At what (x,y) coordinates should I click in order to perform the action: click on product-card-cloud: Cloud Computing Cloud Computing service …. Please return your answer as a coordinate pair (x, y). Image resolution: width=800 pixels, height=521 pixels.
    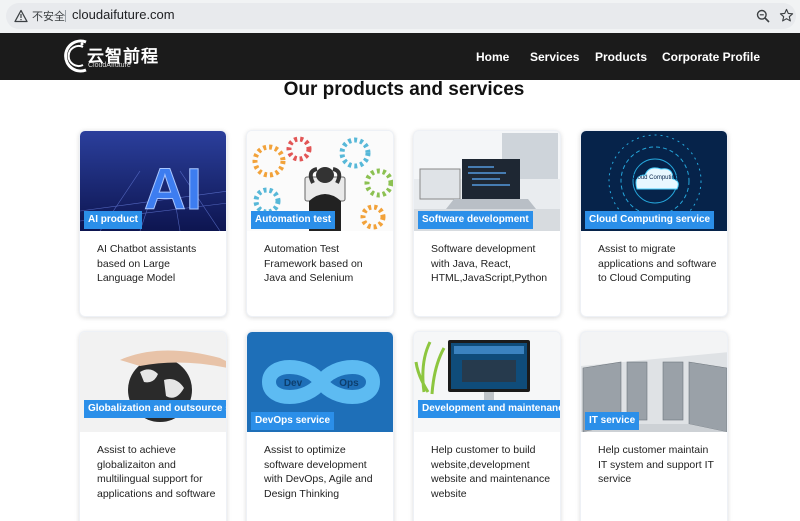
    Looking at the image, I should click on (654, 223).